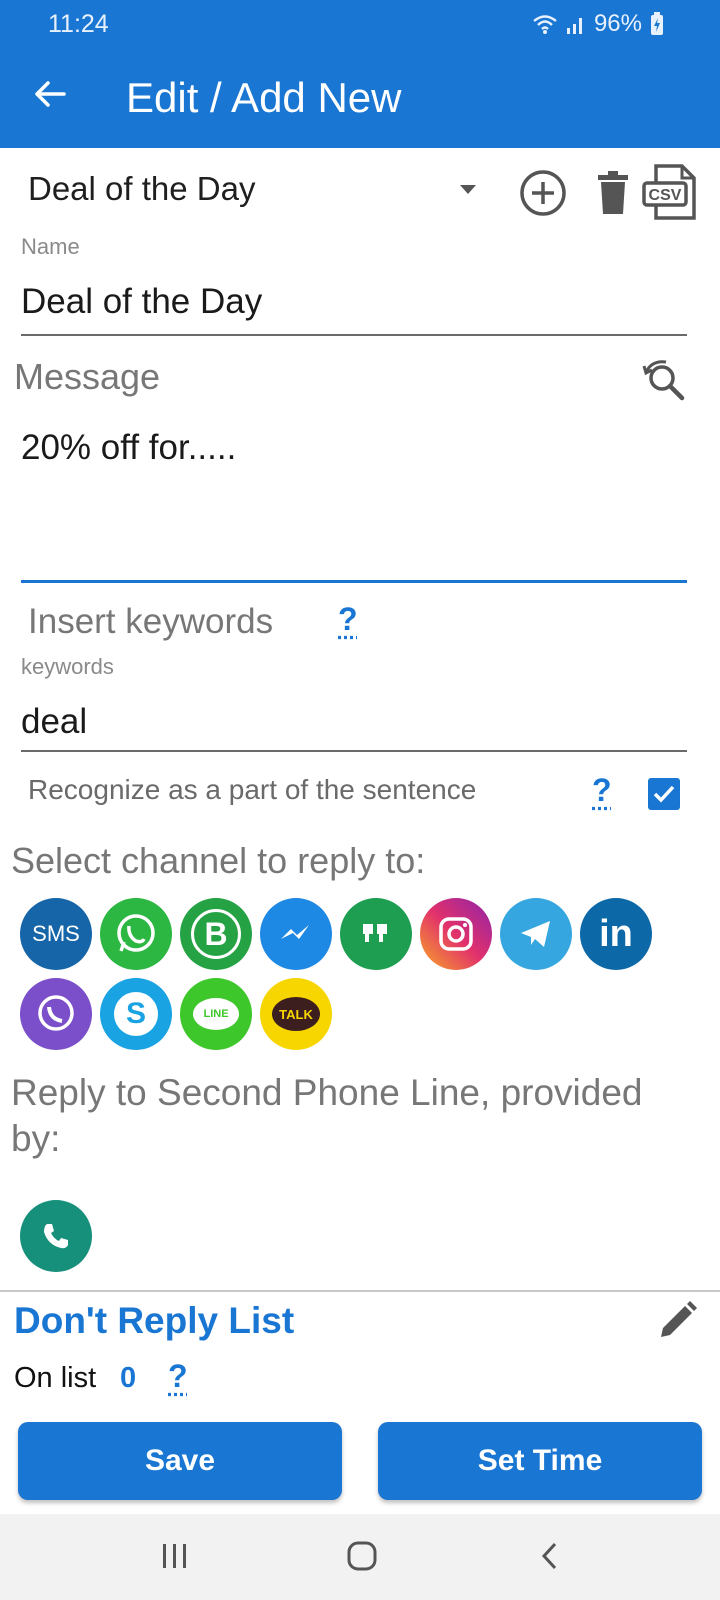  I want to click on set-time-button: Set Time, so click(540, 1461).